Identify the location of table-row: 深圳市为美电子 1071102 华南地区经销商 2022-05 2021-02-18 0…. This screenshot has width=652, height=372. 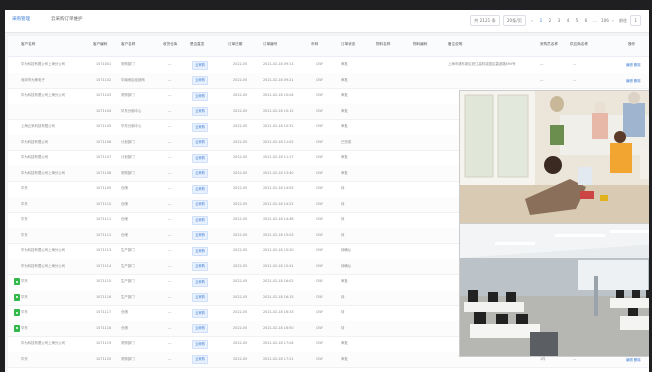
(328, 80).